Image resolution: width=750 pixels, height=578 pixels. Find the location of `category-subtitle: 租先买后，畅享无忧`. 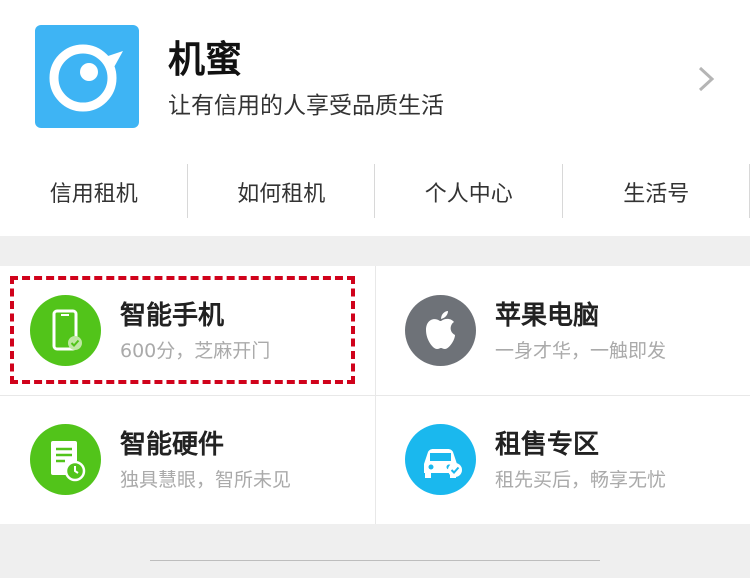

category-subtitle: 租先买后，畅享无忧 is located at coordinates (581, 480).